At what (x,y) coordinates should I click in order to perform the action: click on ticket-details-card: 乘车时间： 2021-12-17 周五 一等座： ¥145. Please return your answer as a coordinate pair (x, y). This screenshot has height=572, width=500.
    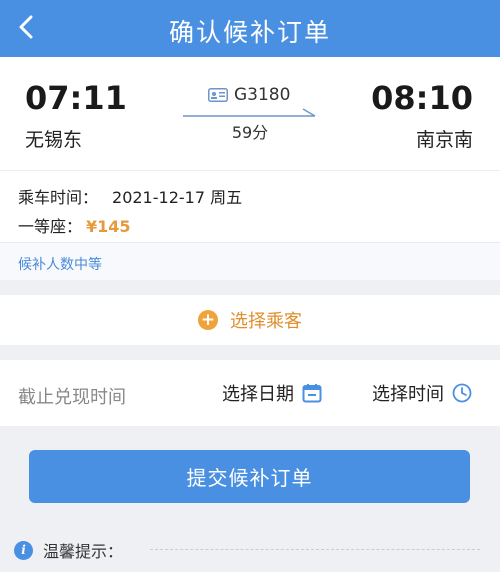
    Looking at the image, I should click on (250, 206).